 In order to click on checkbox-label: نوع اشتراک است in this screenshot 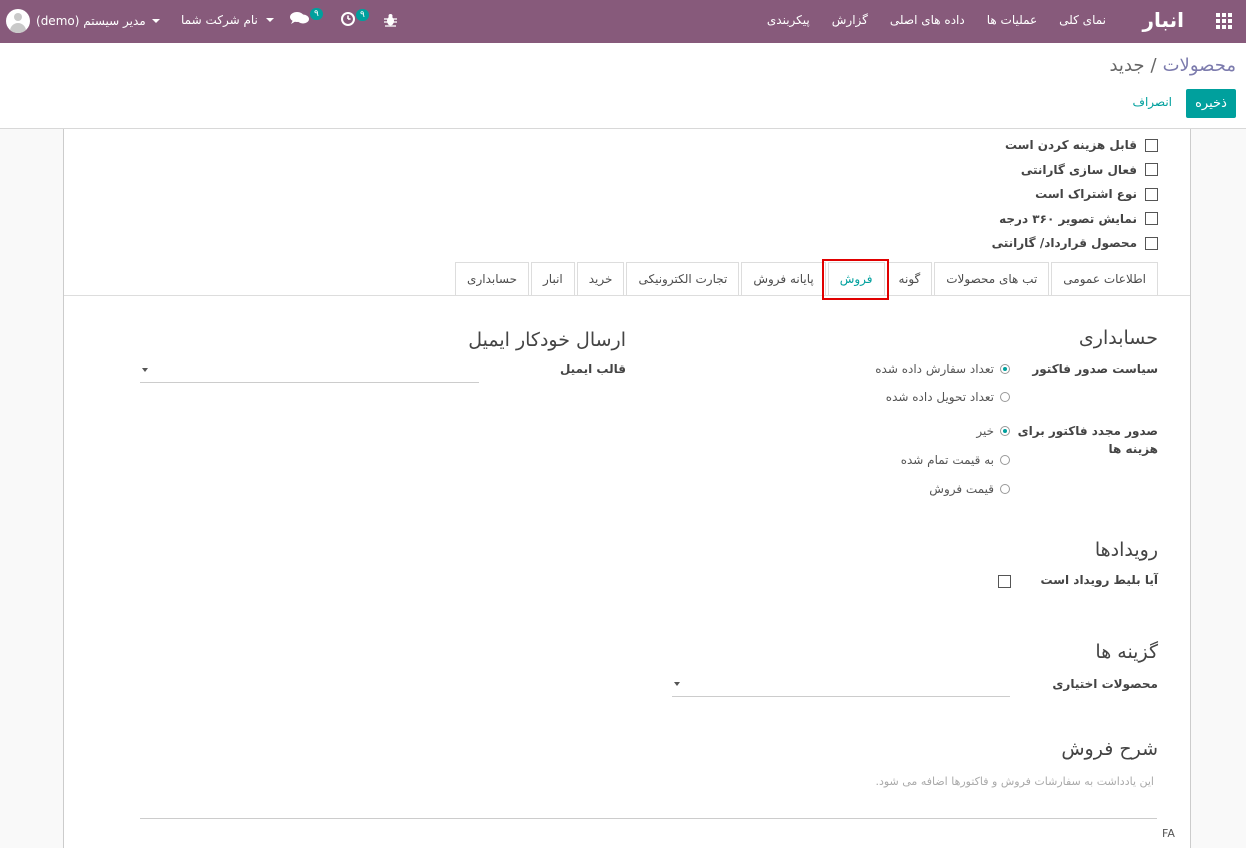, I will do `click(1086, 194)`.